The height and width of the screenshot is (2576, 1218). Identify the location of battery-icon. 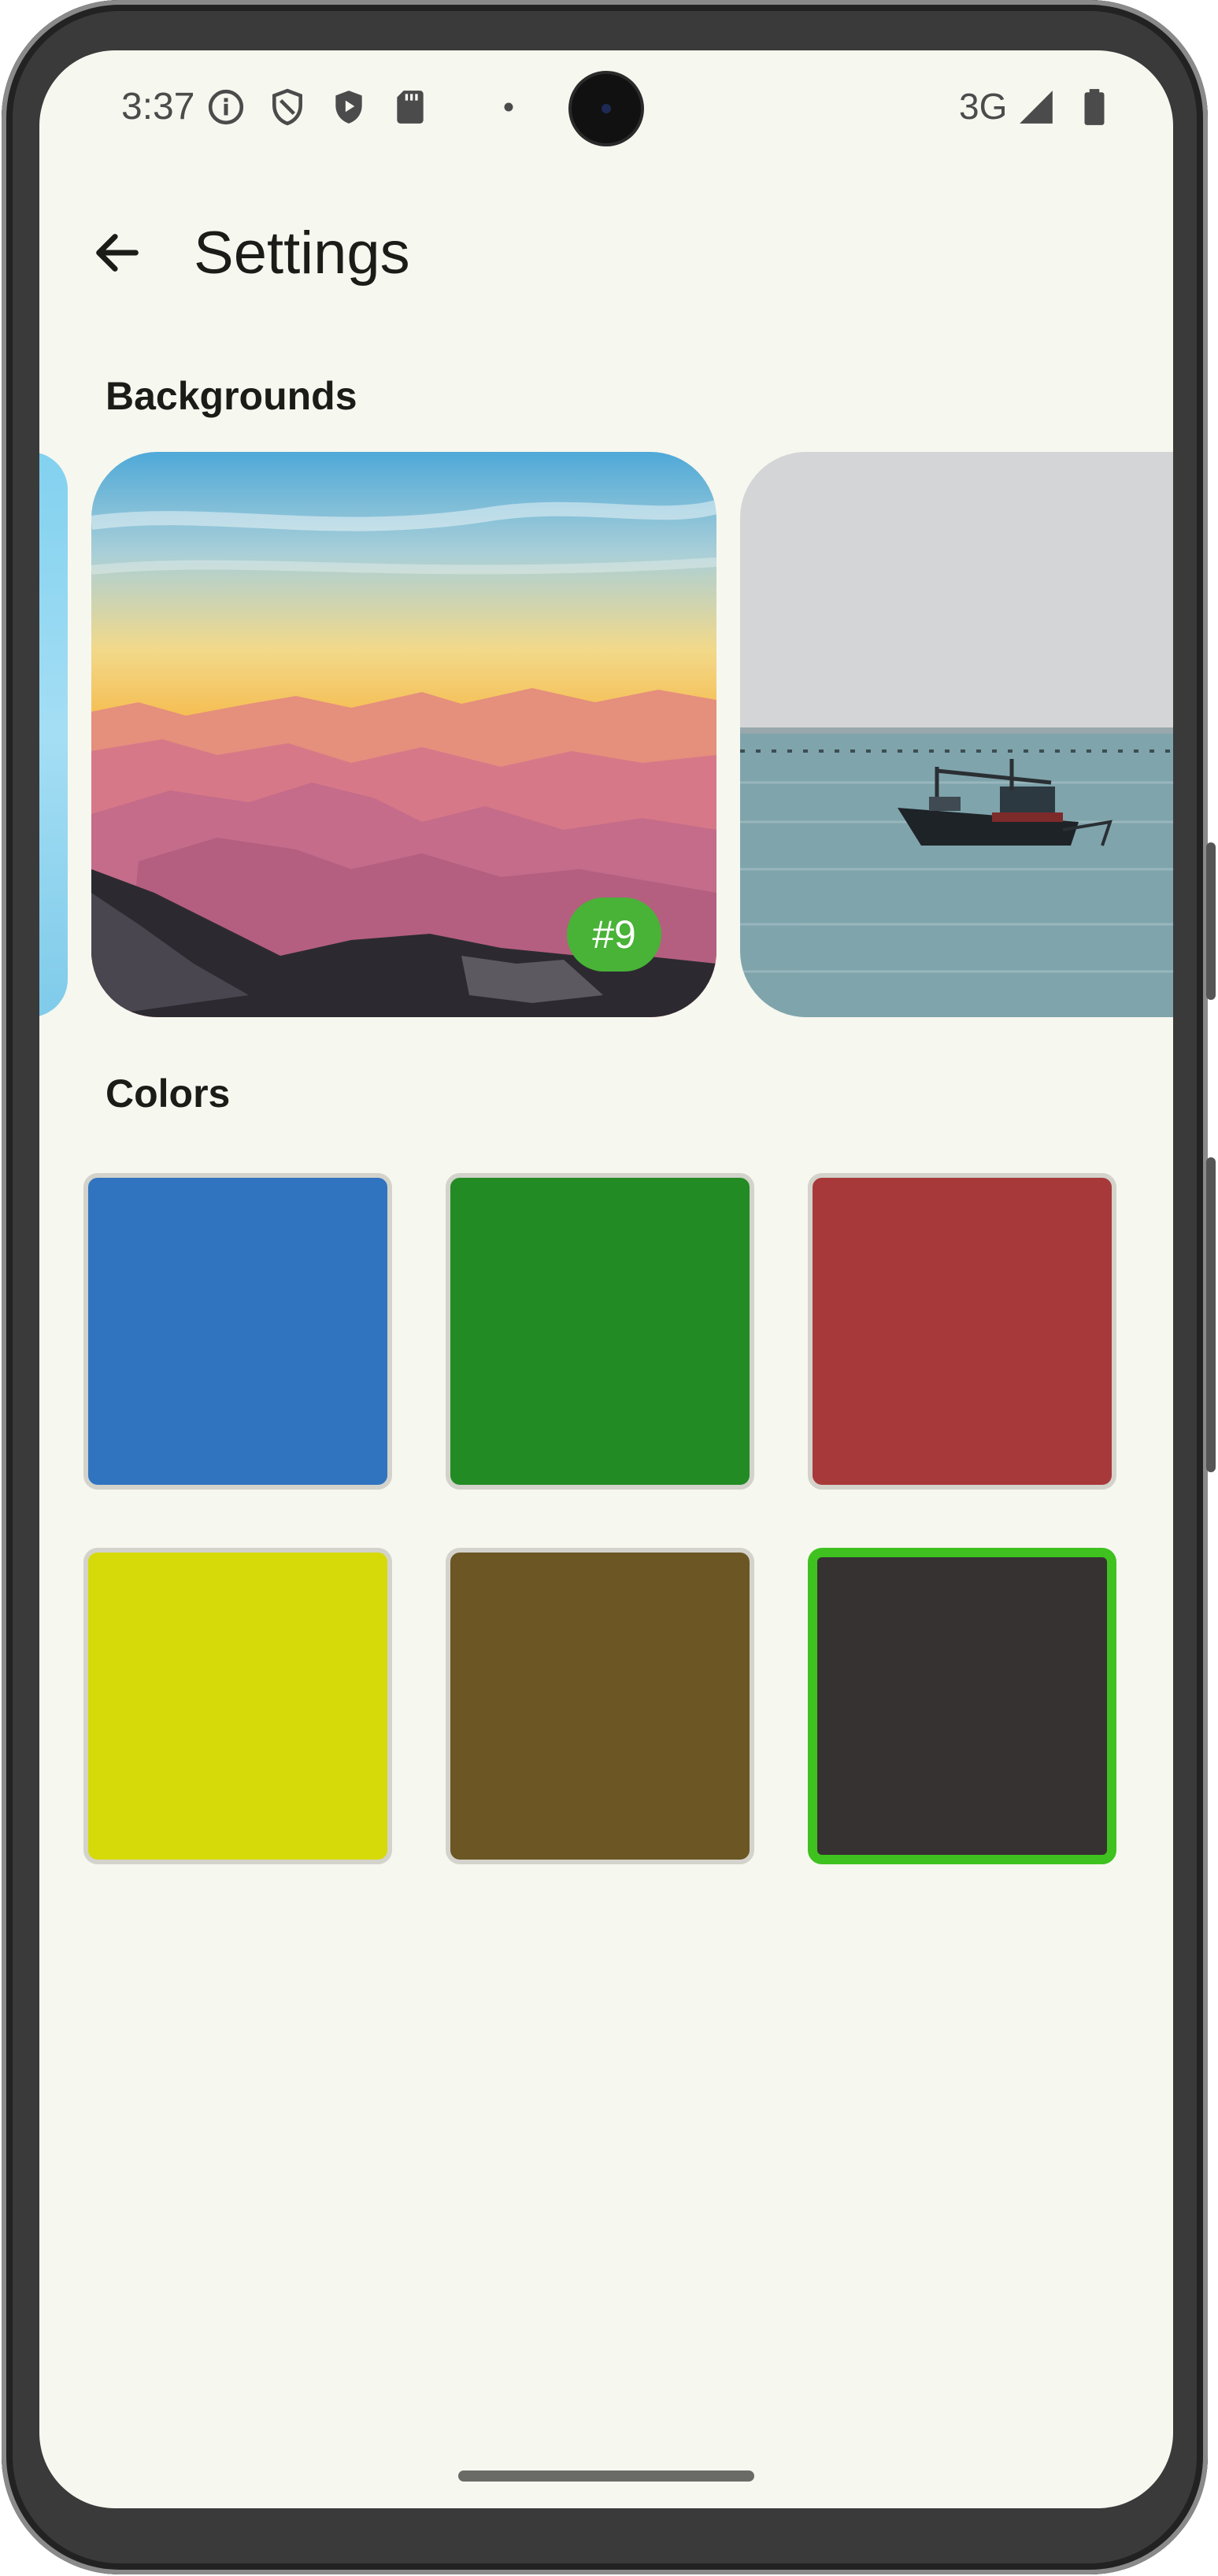
(1094, 107).